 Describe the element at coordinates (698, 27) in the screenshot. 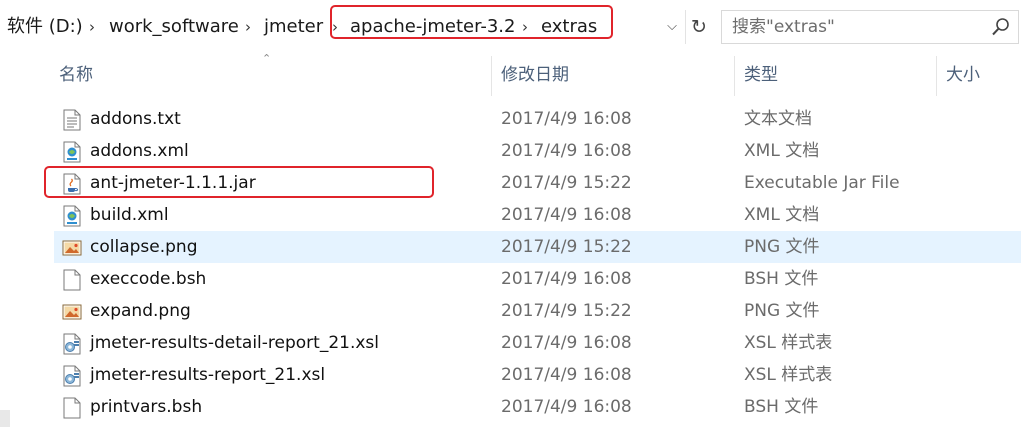

I see `refresh-icon: ↻` at that location.